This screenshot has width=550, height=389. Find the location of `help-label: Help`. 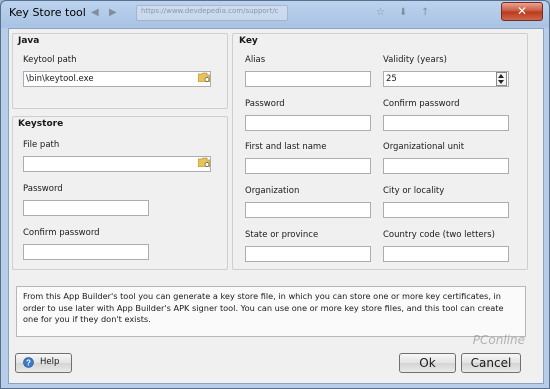

help-label: Help is located at coordinates (50, 362).